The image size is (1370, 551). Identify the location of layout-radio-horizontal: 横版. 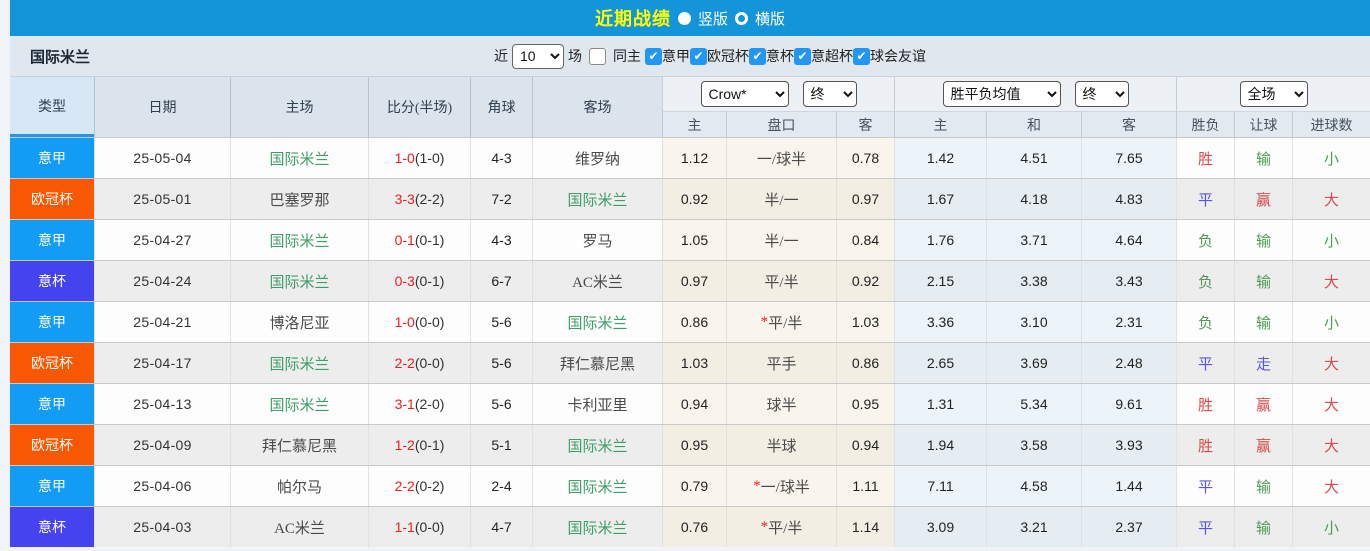
(760, 18).